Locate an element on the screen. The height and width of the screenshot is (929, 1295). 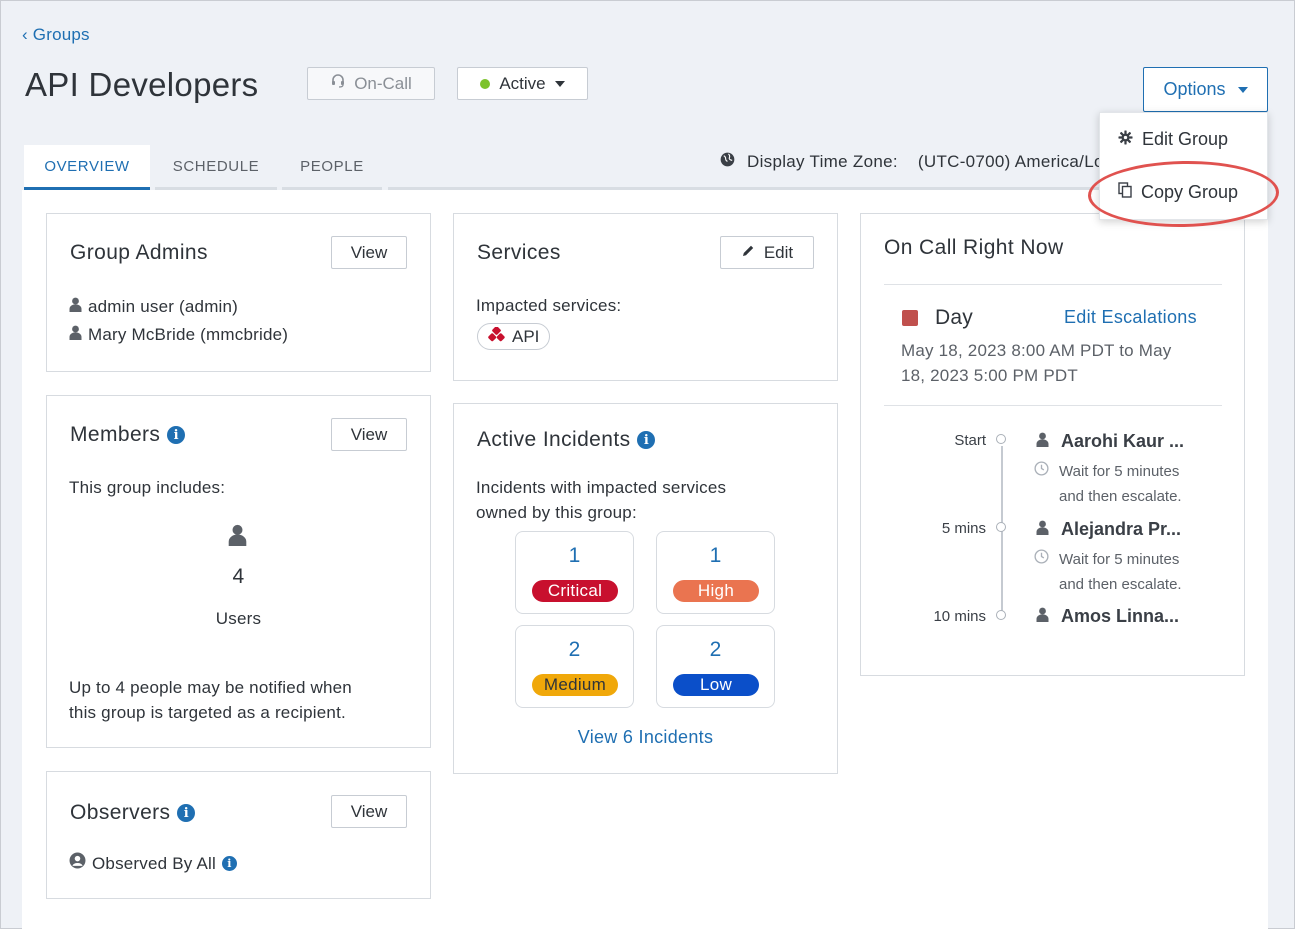
severity-badge: Critical is located at coordinates (575, 591).